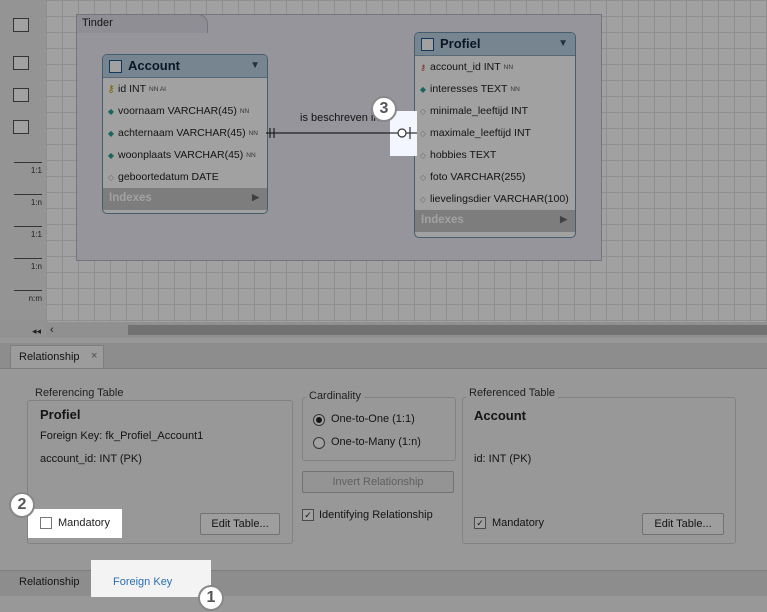 The height and width of the screenshot is (612, 767). I want to click on layer-tool, so click(21, 25).